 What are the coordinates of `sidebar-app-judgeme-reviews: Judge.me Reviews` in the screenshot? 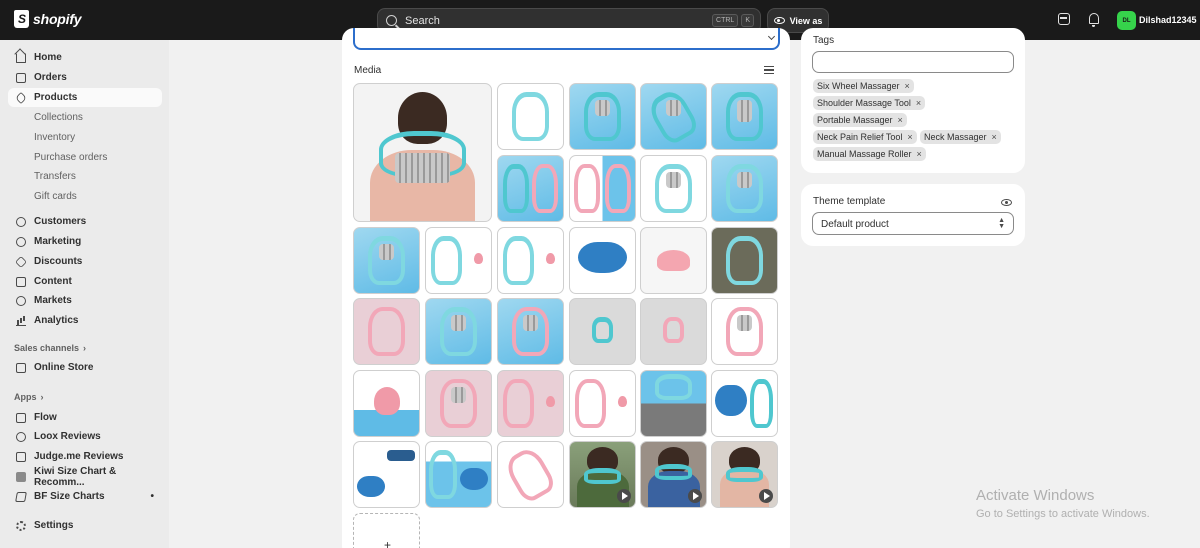 It's located at (85, 456).